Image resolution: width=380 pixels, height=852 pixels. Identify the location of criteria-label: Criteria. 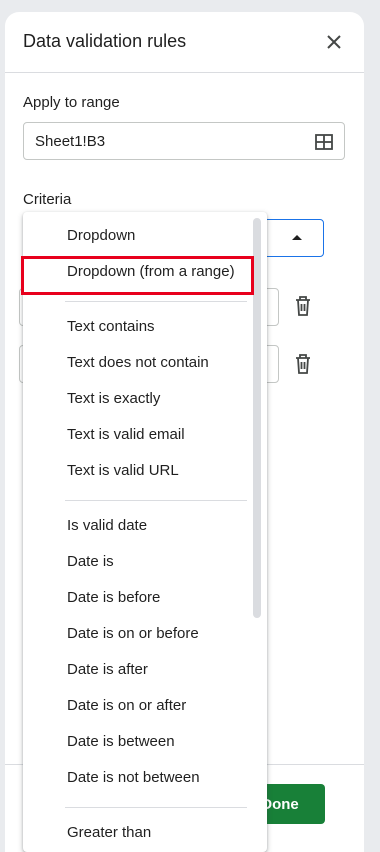
(47, 199).